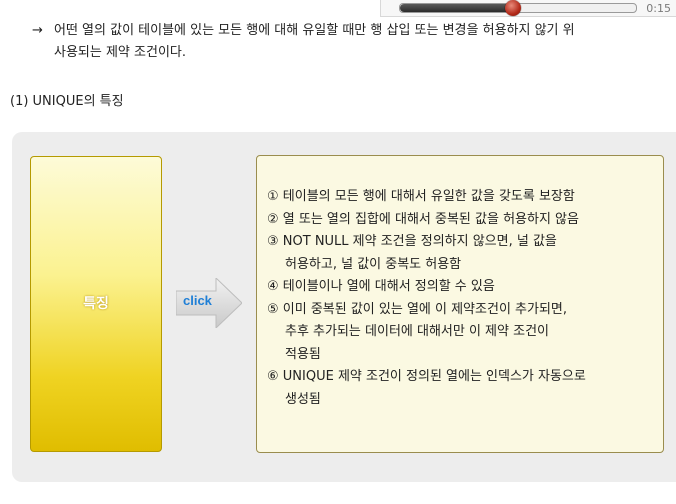 The height and width of the screenshot is (504, 676). I want to click on feature-item: ④ 테이블이나 열에 대해서 정의할 수 있음, so click(381, 286).